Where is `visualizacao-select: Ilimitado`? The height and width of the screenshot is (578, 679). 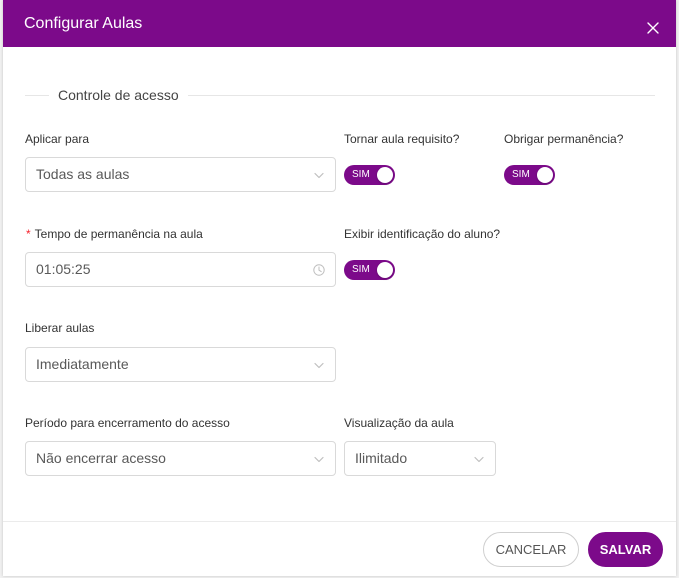
visualizacao-select: Ilimitado is located at coordinates (420, 458).